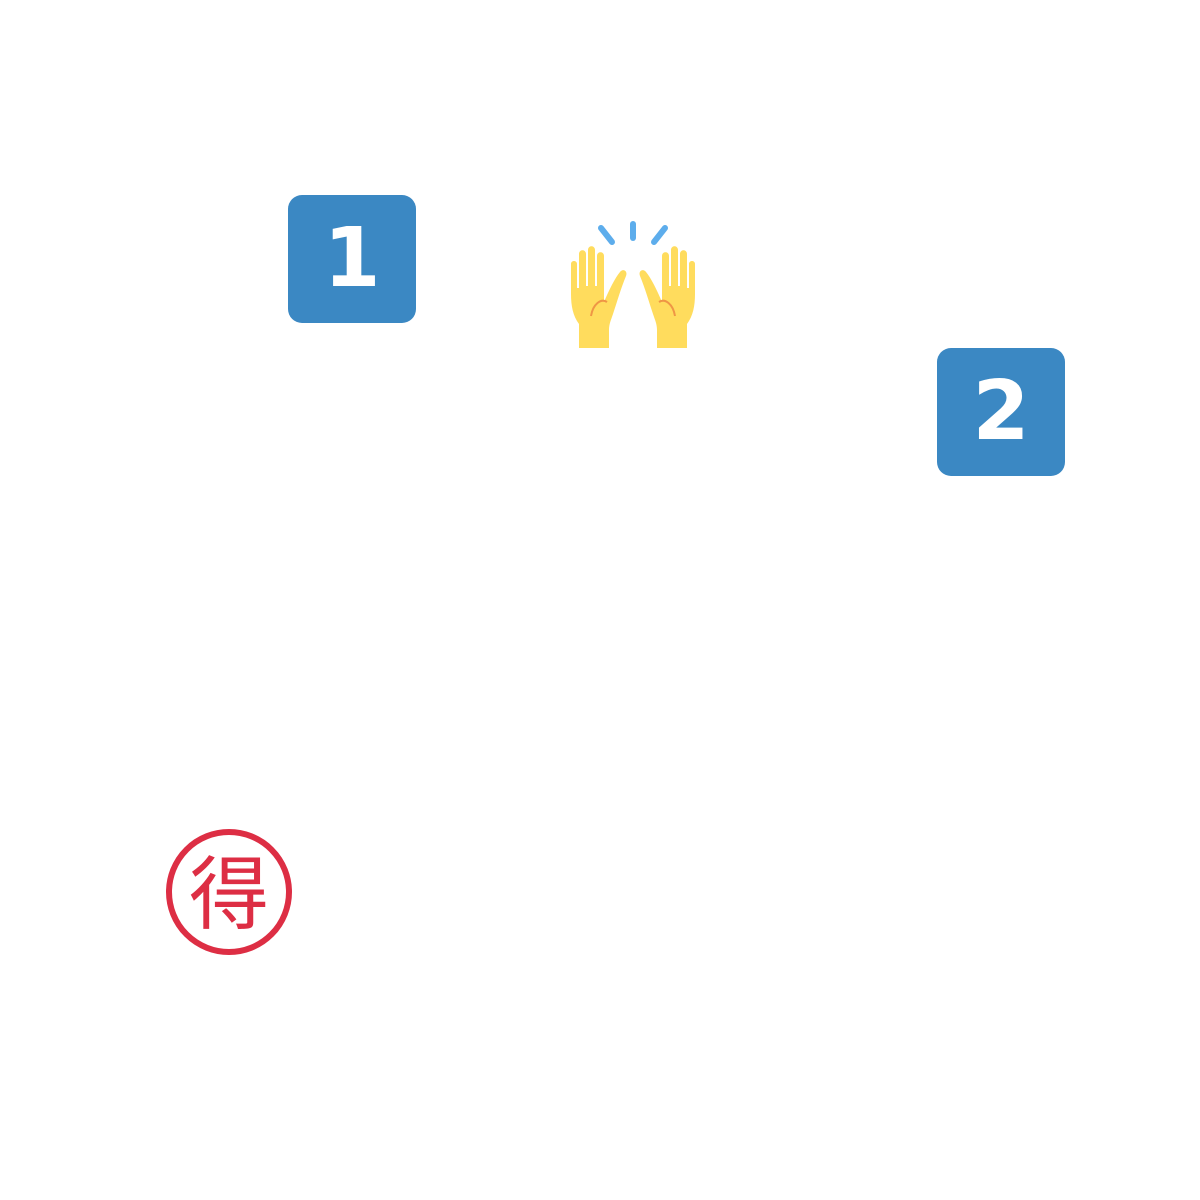 The image size is (1200, 1200). I want to click on keycap-digit-two-icon: 2, so click(1001, 412).